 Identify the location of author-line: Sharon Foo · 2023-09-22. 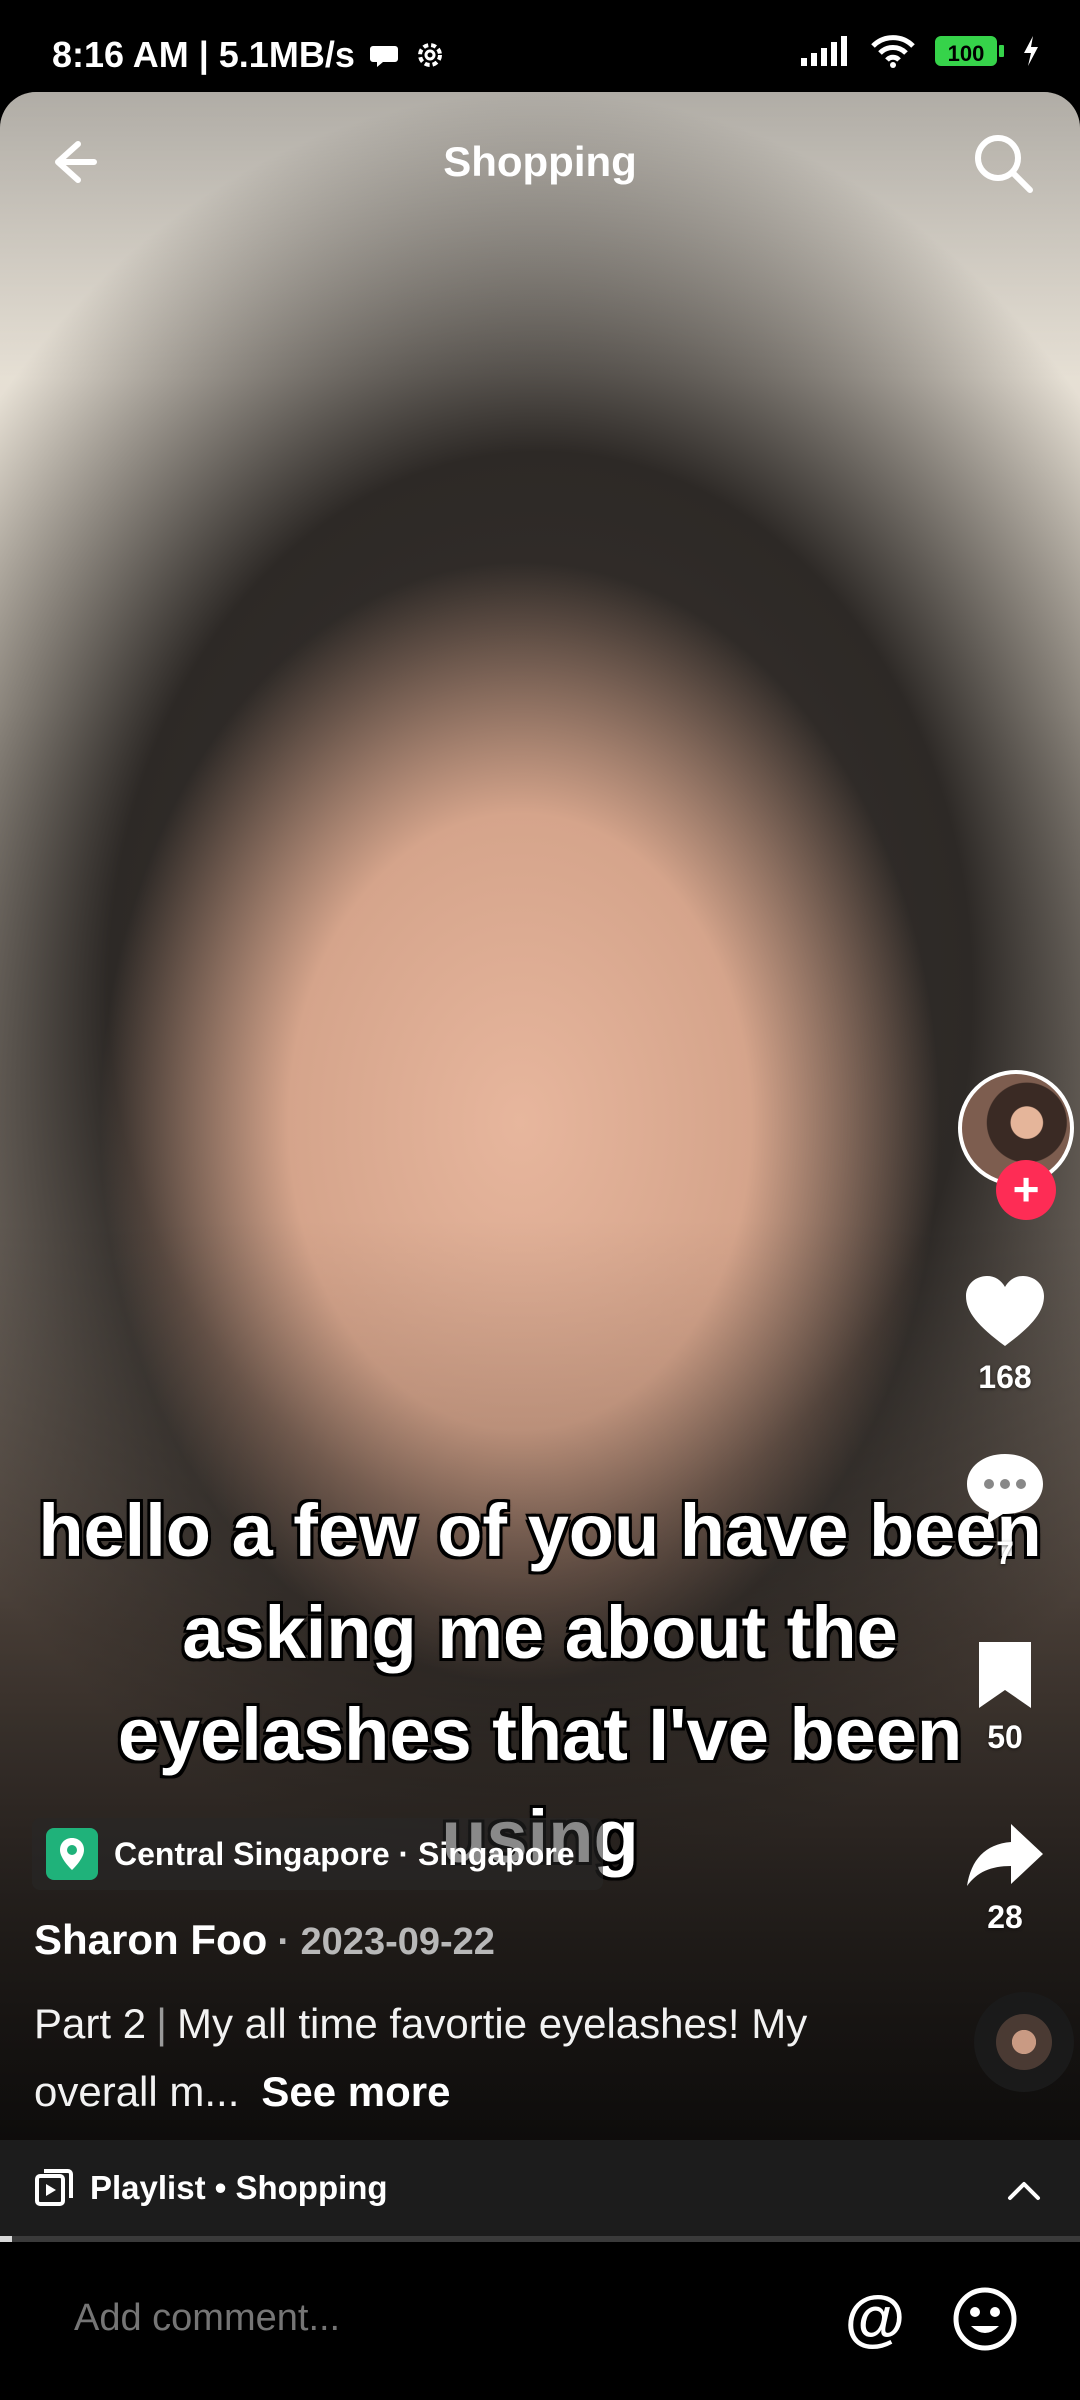
(264, 1940).